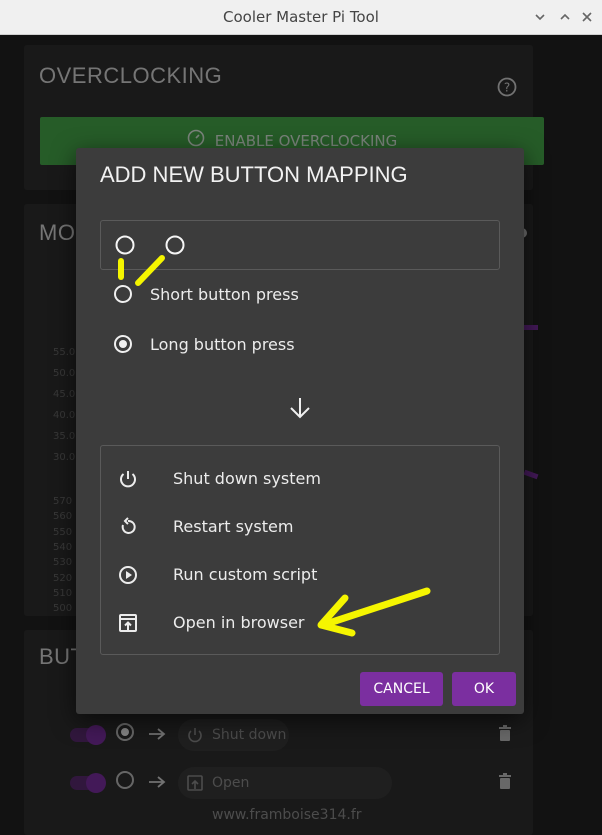  I want to click on window-title: Cooler Master Pi Tool, so click(301, 17).